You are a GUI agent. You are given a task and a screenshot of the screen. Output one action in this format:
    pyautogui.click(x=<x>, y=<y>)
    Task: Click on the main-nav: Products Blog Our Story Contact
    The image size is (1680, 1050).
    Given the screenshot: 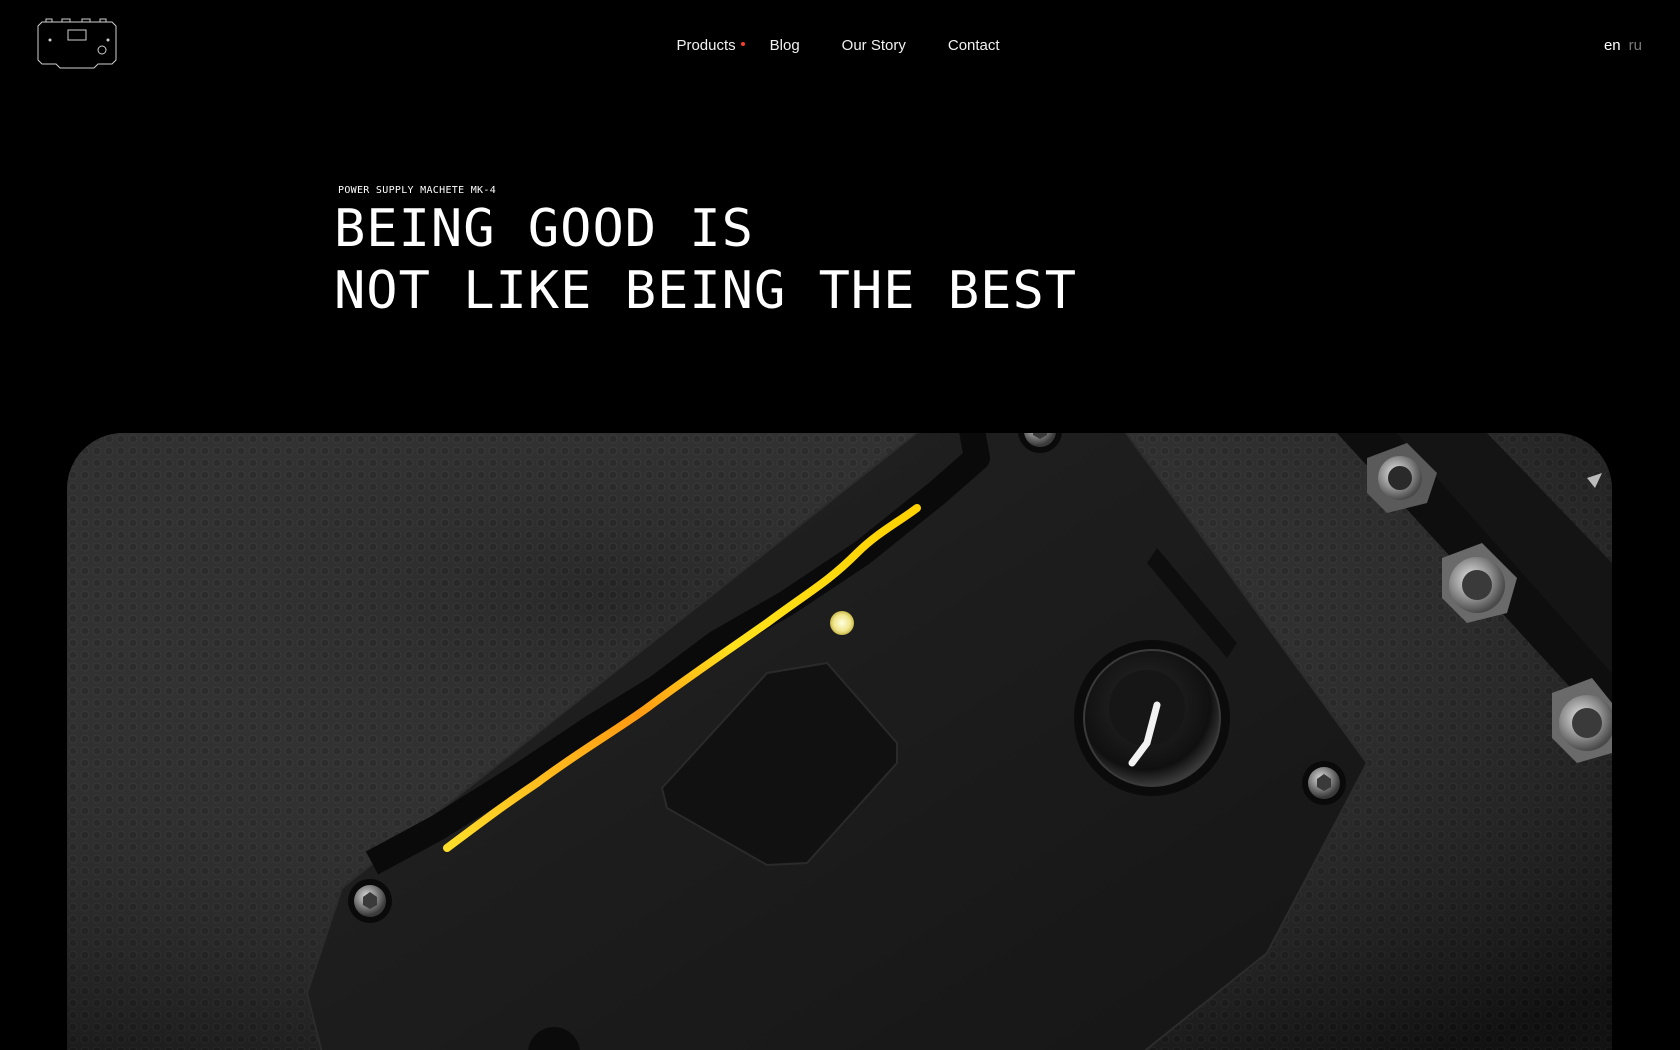 What is the action you would take?
    pyautogui.click(x=840, y=46)
    